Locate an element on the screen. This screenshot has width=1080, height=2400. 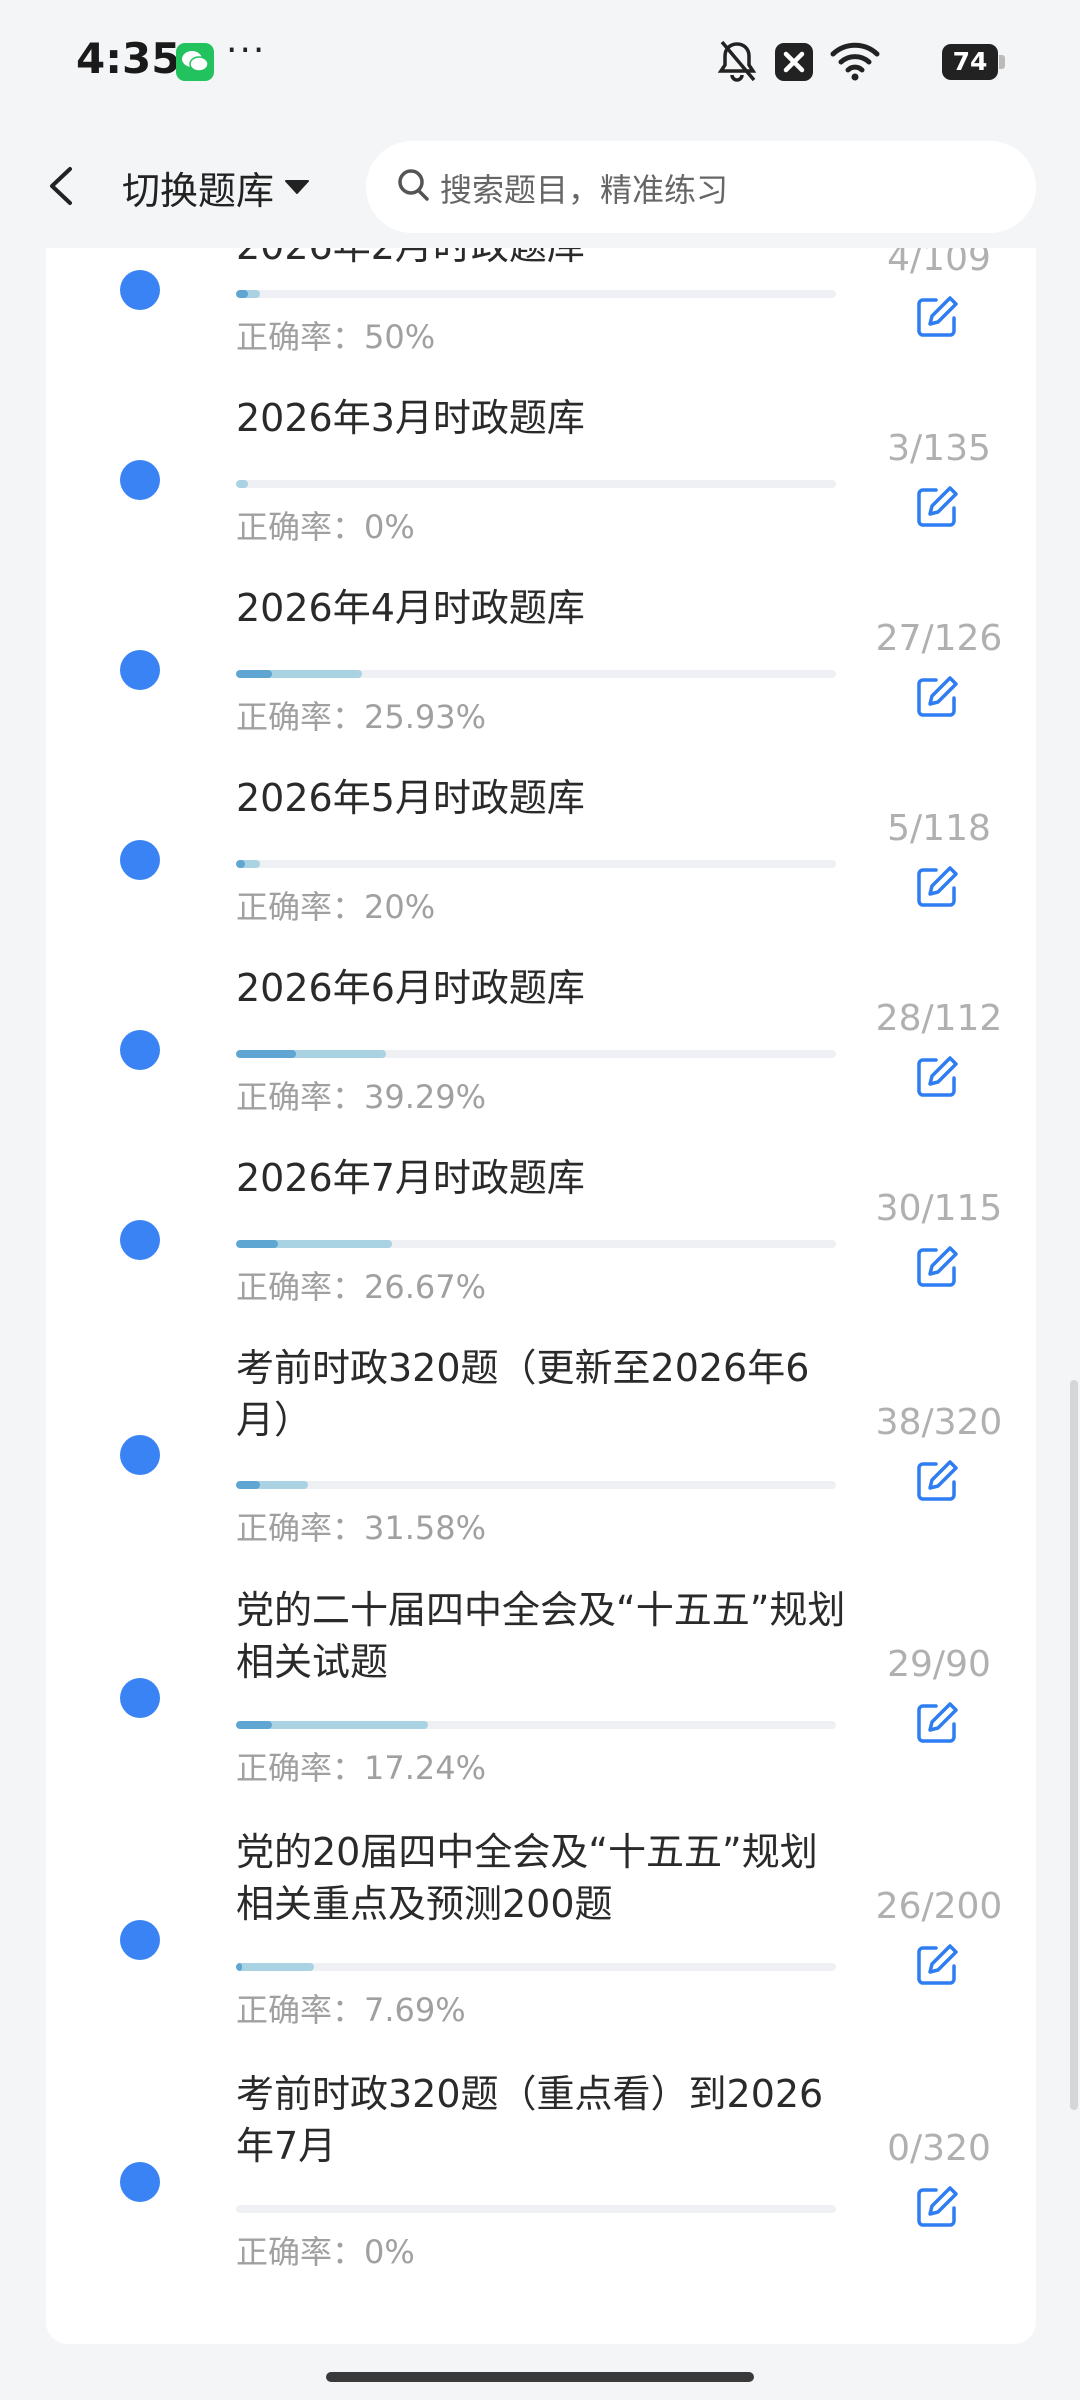
wechat-icon is located at coordinates (195, 62).